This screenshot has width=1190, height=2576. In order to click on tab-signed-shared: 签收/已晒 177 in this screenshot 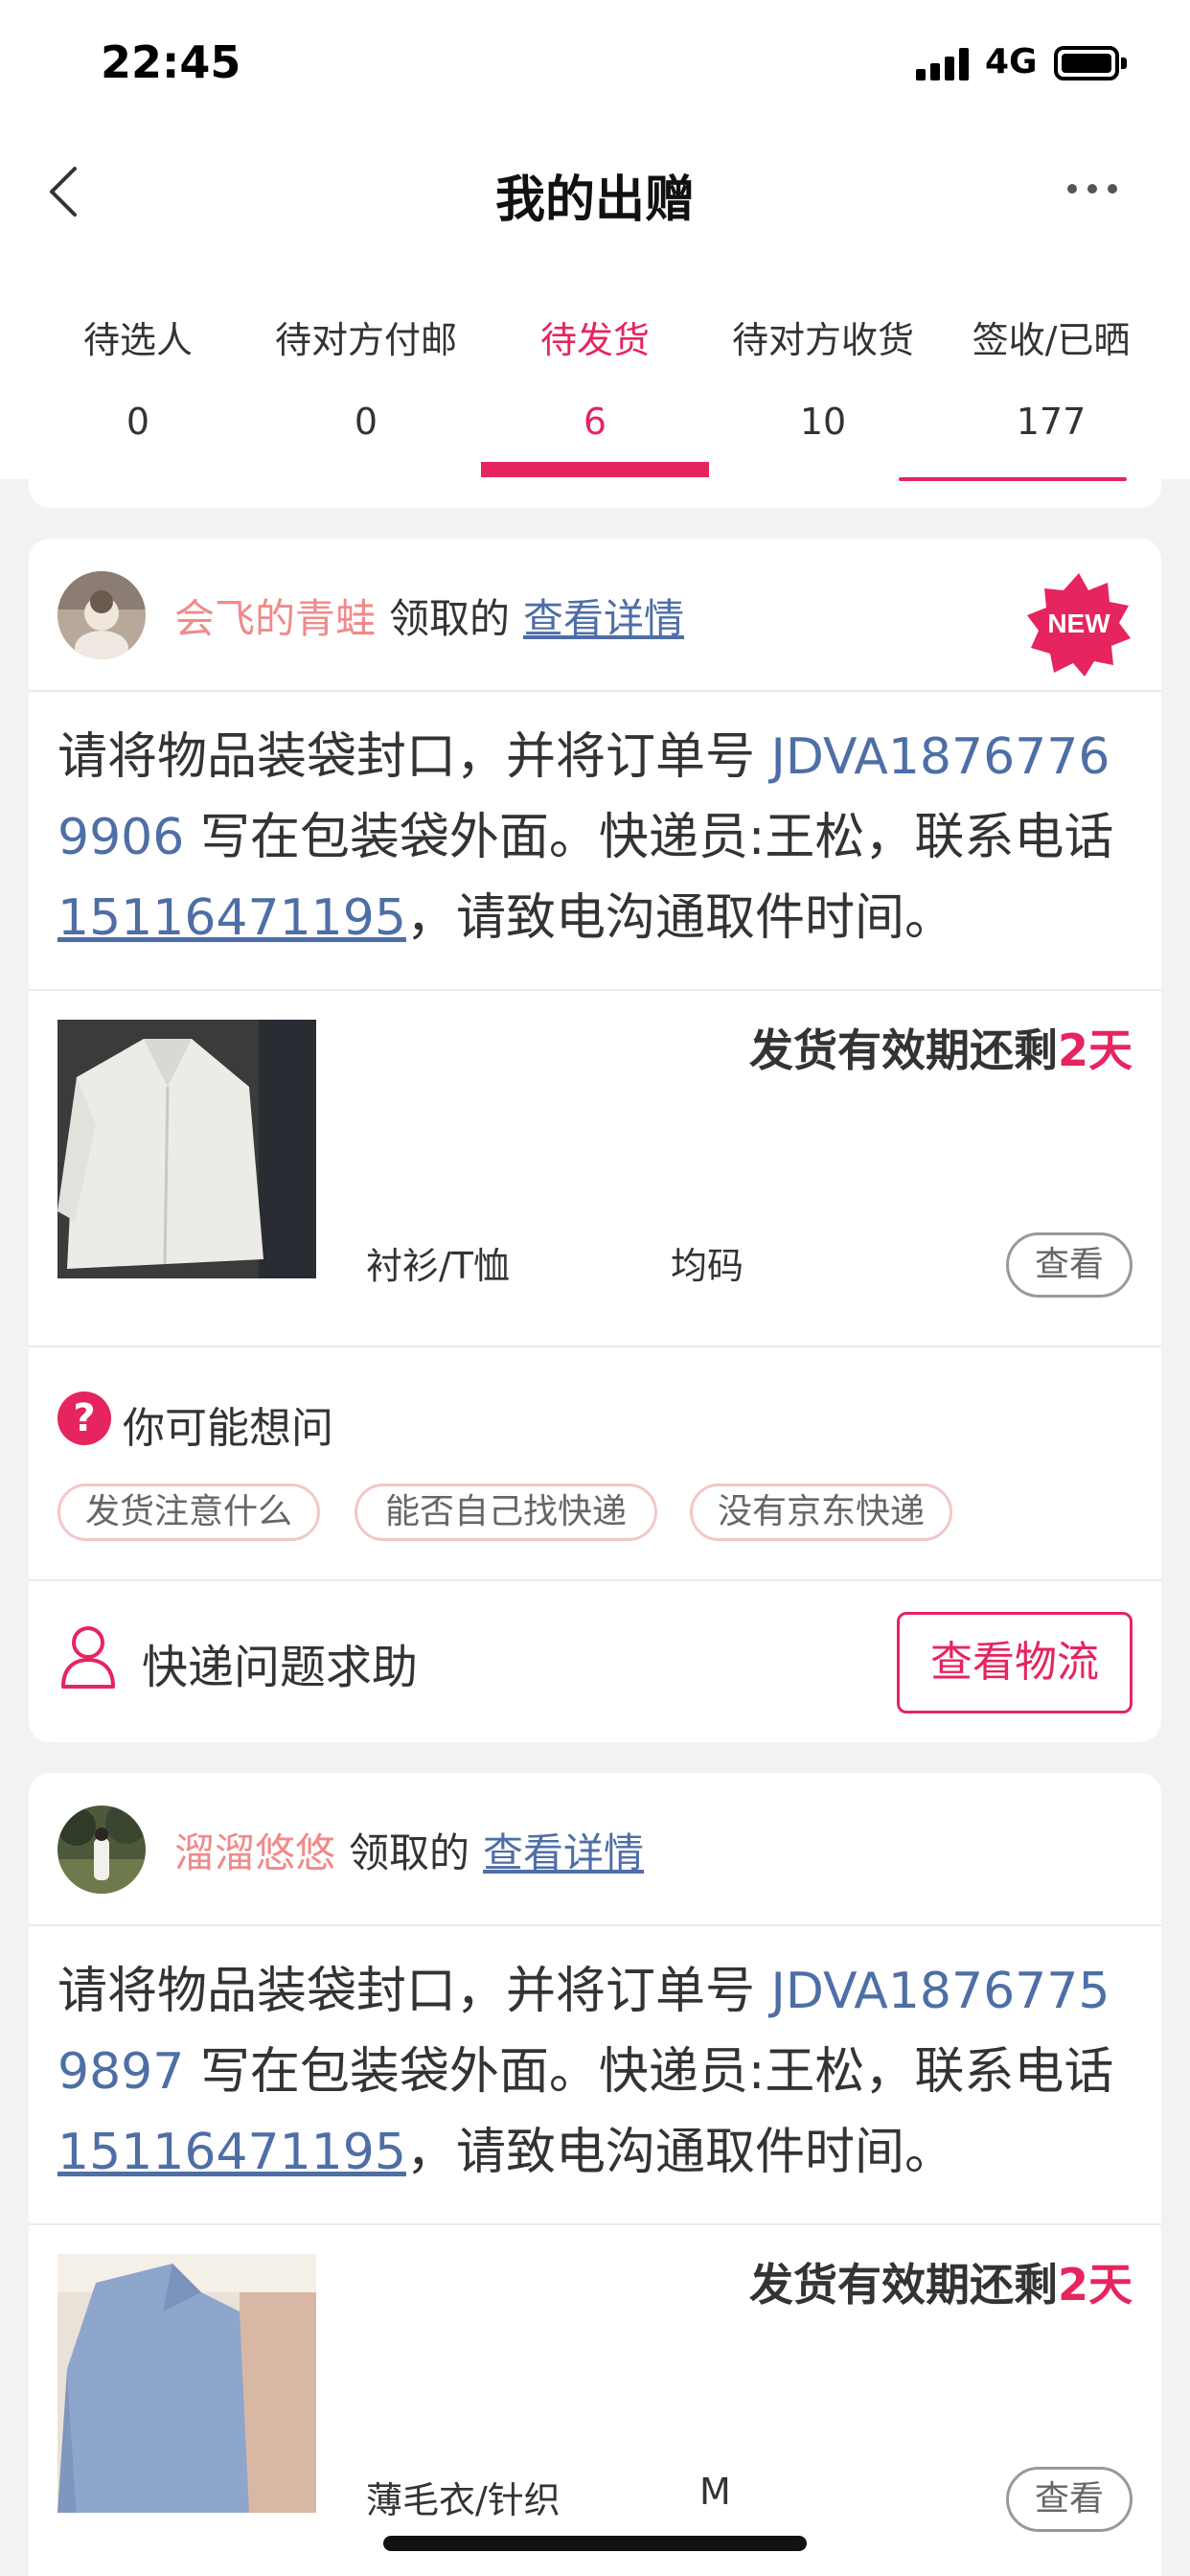, I will do `click(1051, 383)`.